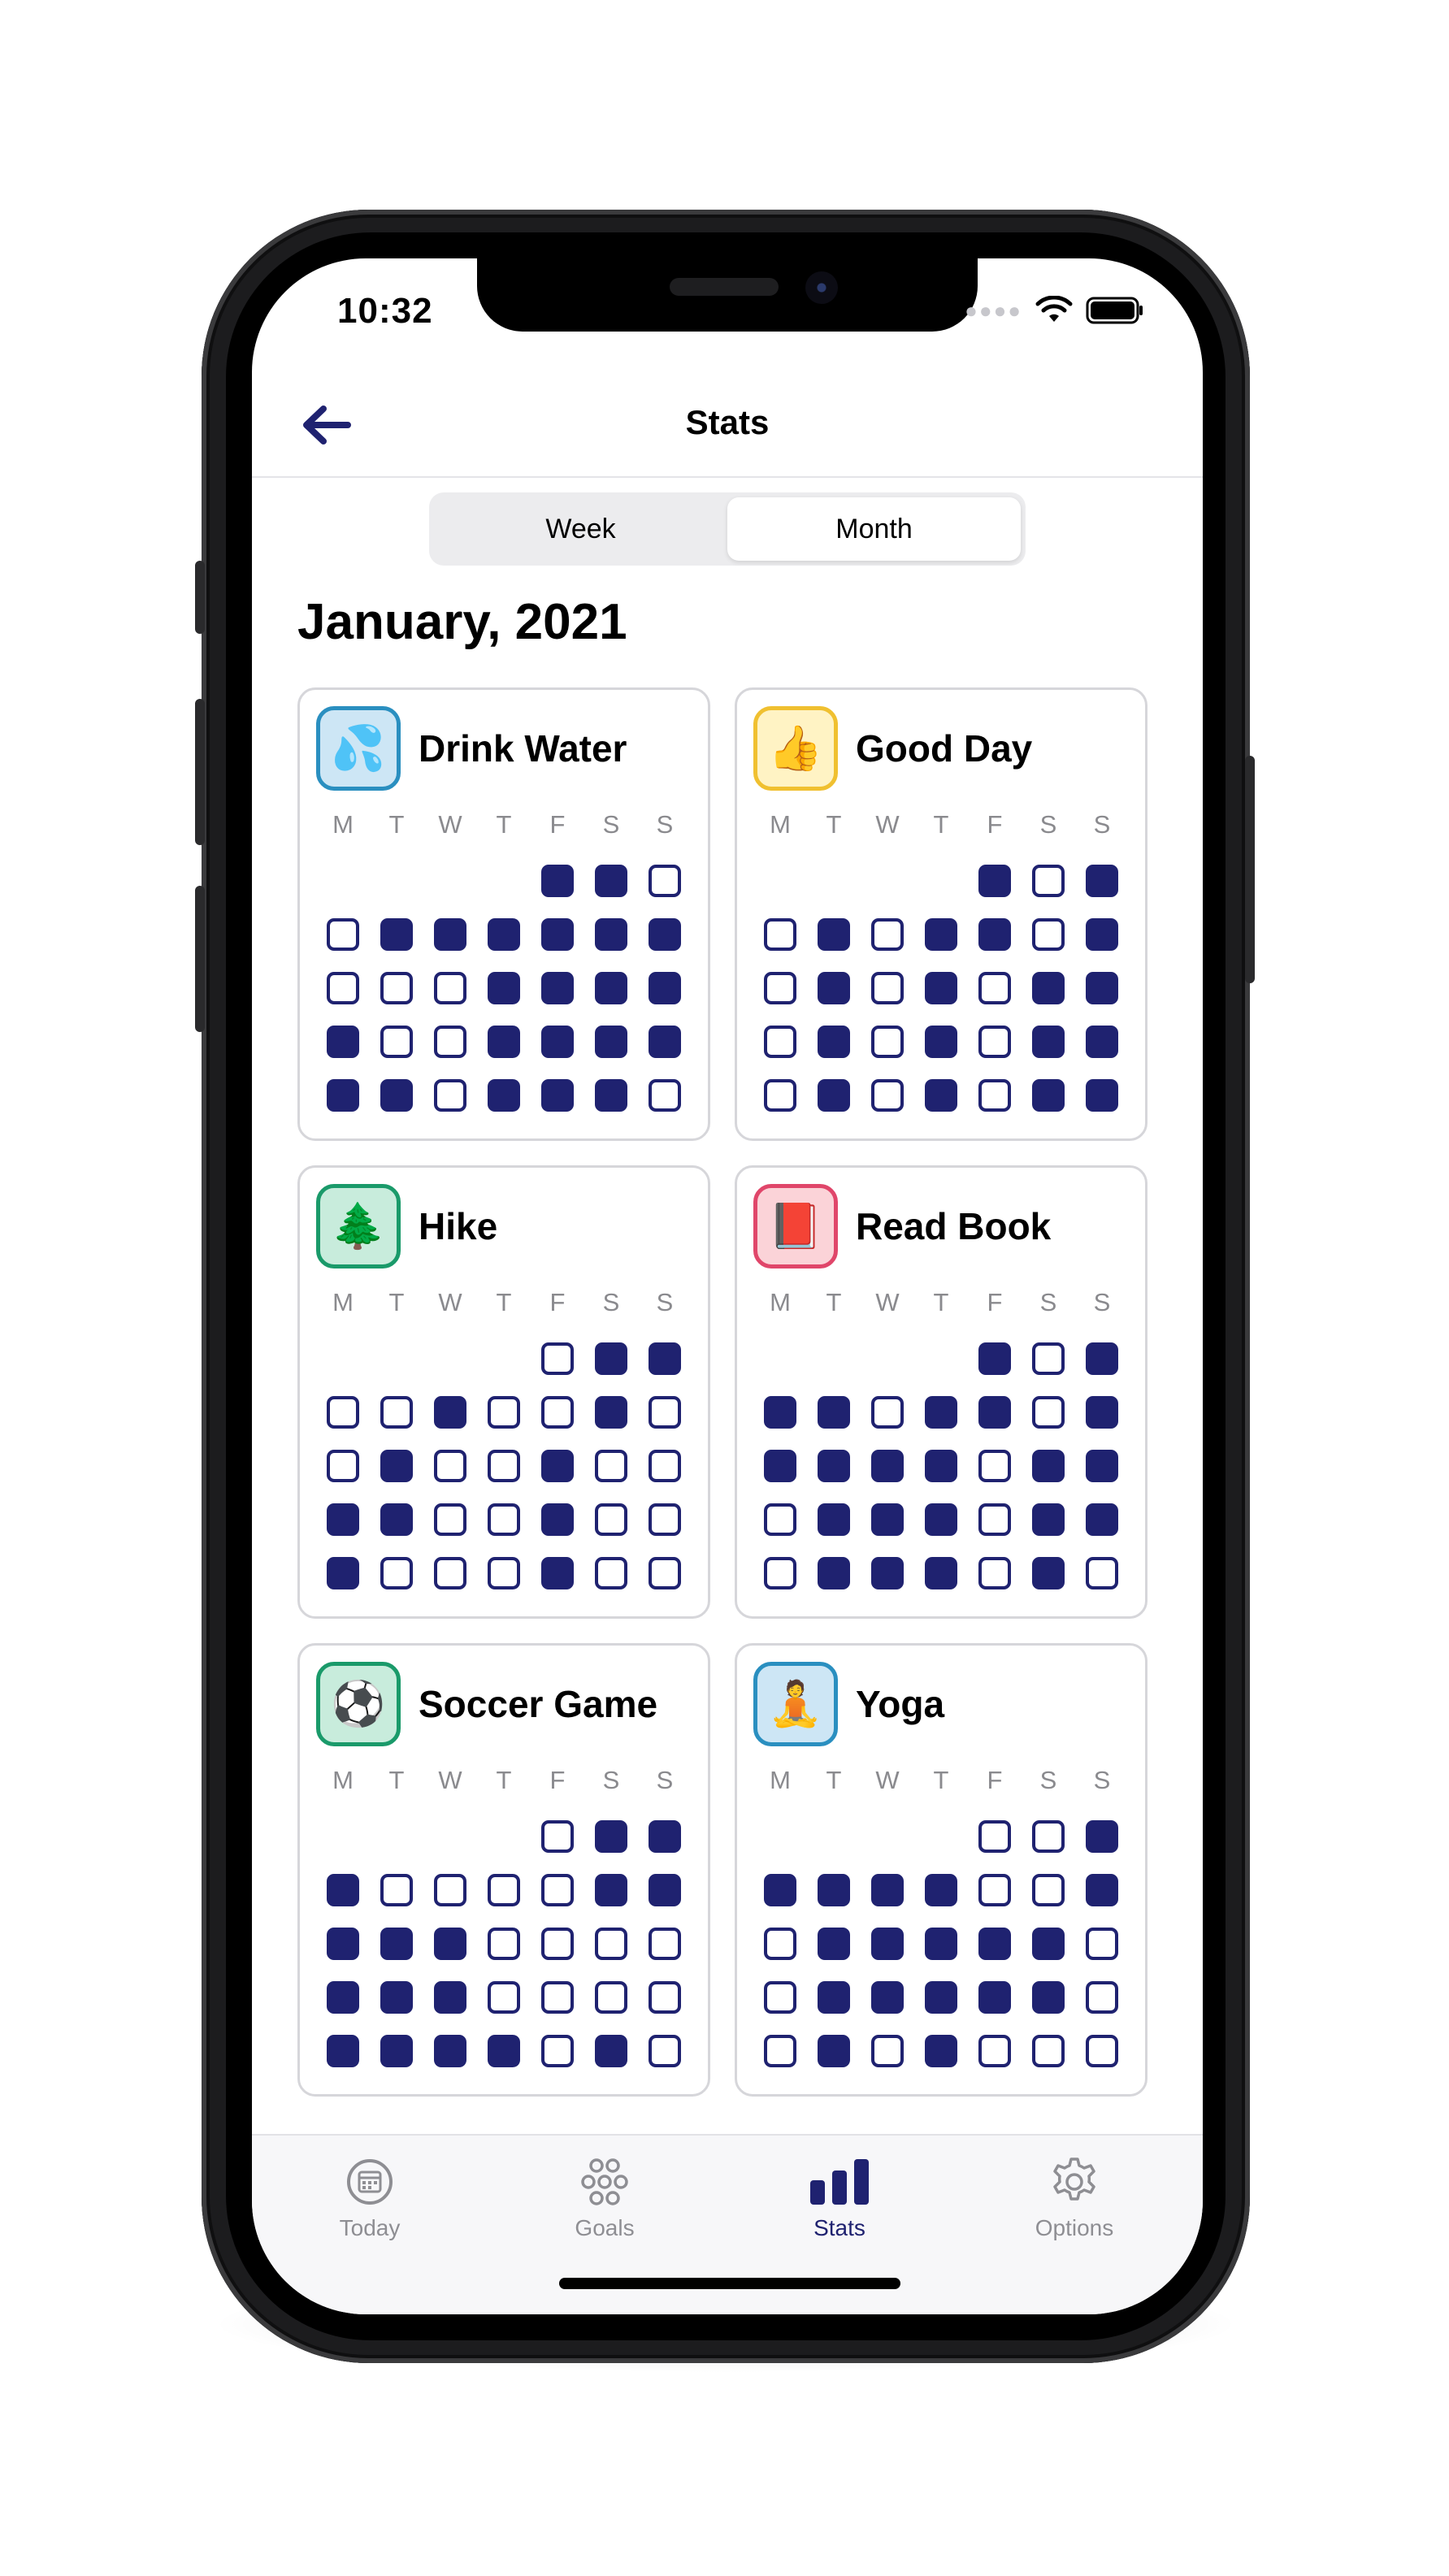  I want to click on tab-options: Options, so click(1074, 2197).